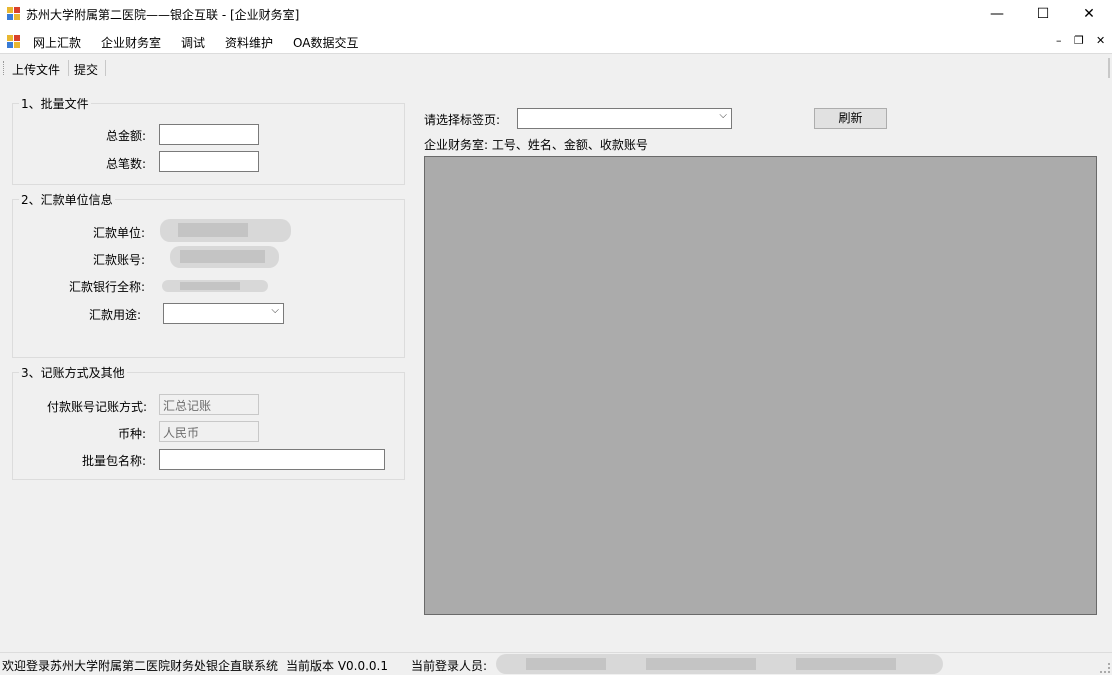 This screenshot has width=1112, height=675. What do you see at coordinates (1100, 40) in the screenshot?
I see `mdi-close-button: ✕` at bounding box center [1100, 40].